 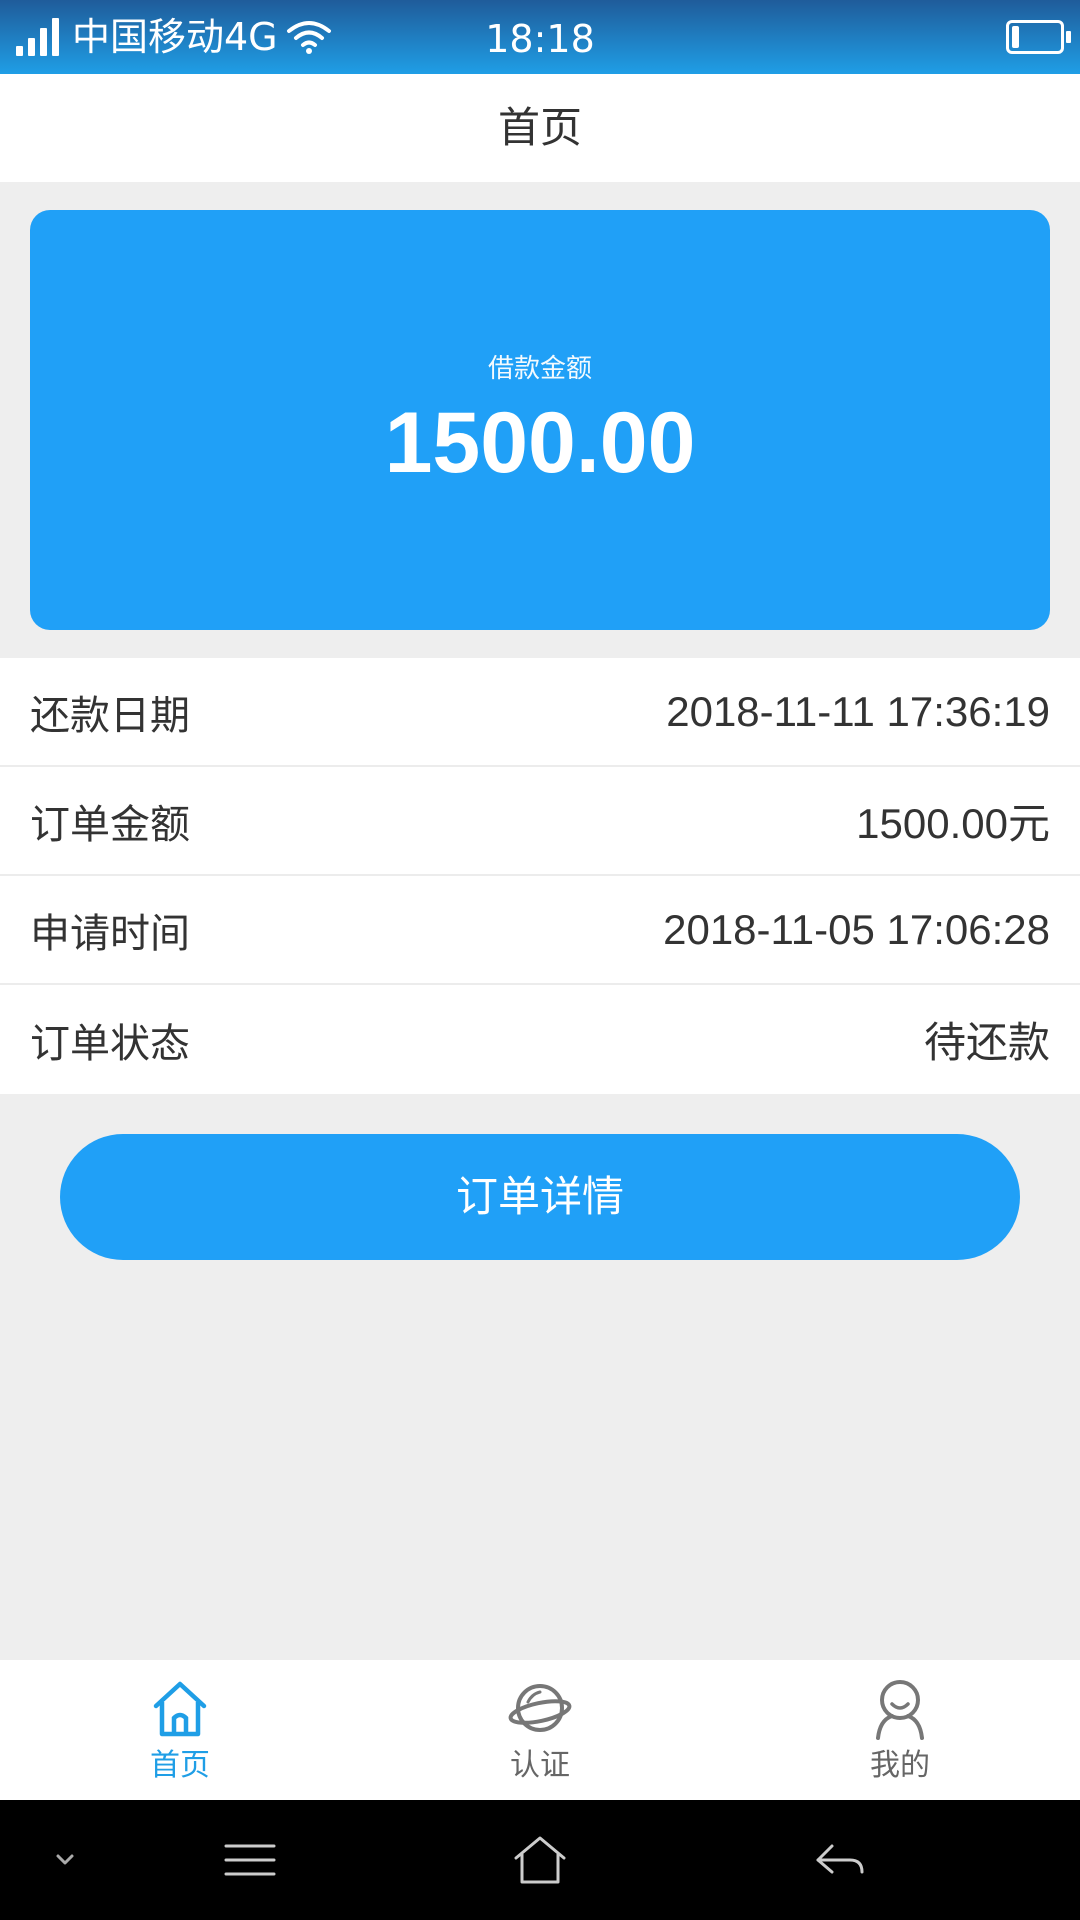 I want to click on info-value: 2018-11-11 17:36:19, so click(x=858, y=711).